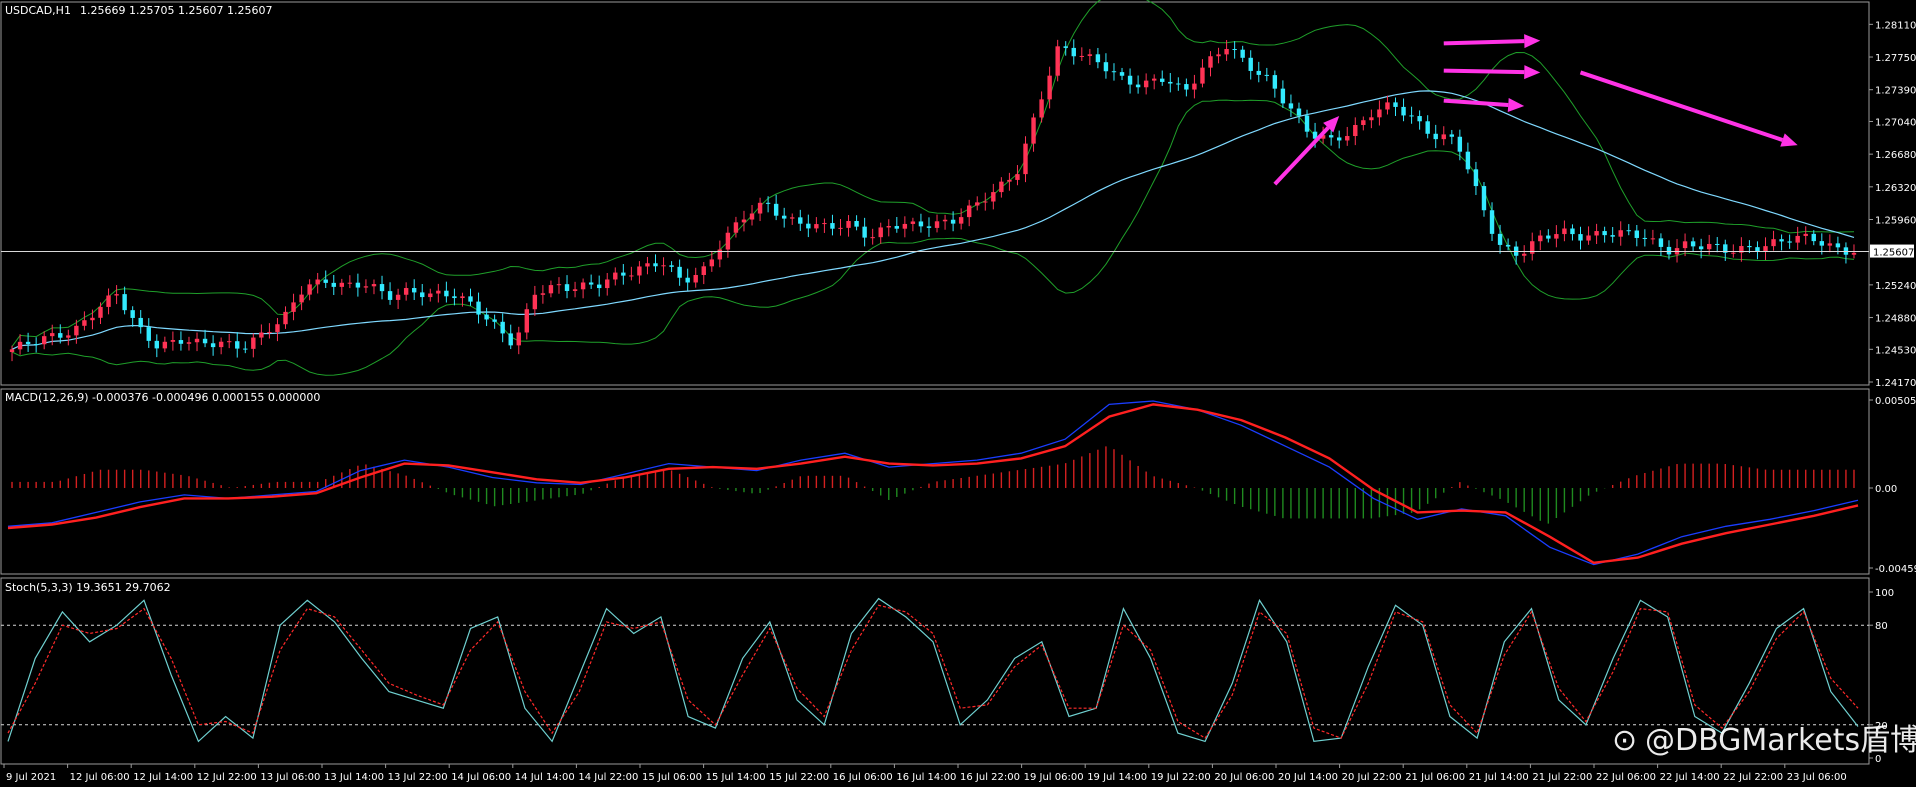  I want to click on time-tick-label: 15 Jul 22:00, so click(799, 777).